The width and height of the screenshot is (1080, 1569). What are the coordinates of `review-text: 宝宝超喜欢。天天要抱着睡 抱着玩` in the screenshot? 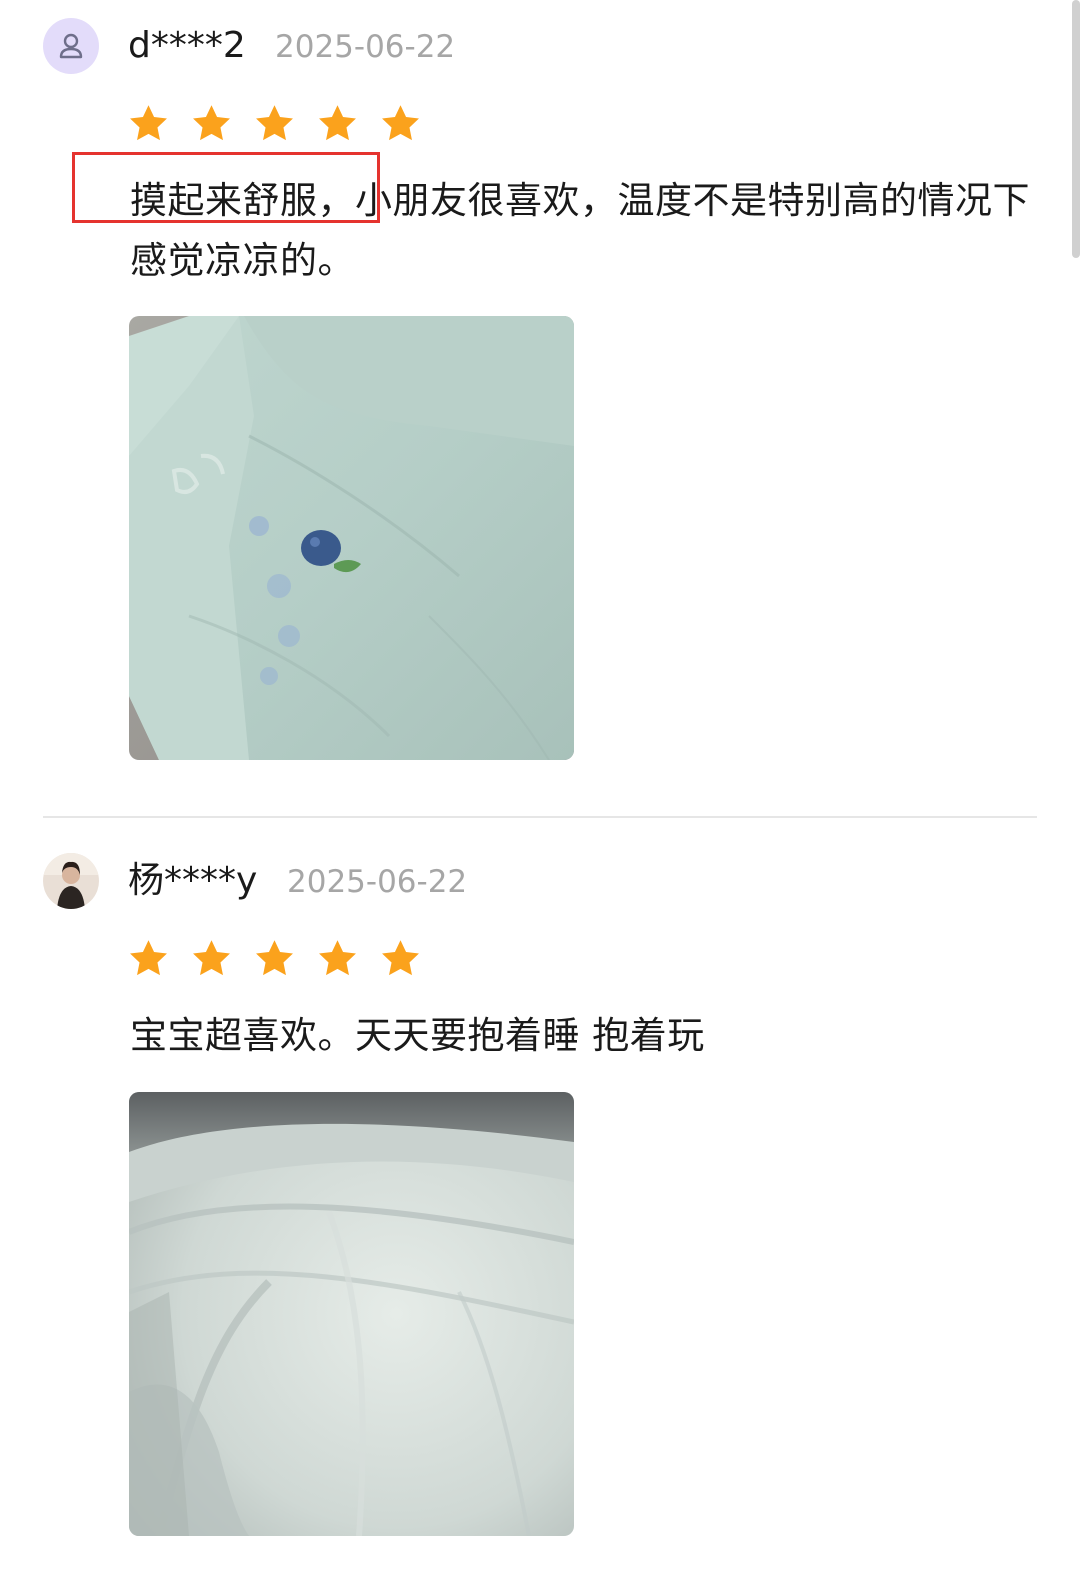 It's located at (417, 1035).